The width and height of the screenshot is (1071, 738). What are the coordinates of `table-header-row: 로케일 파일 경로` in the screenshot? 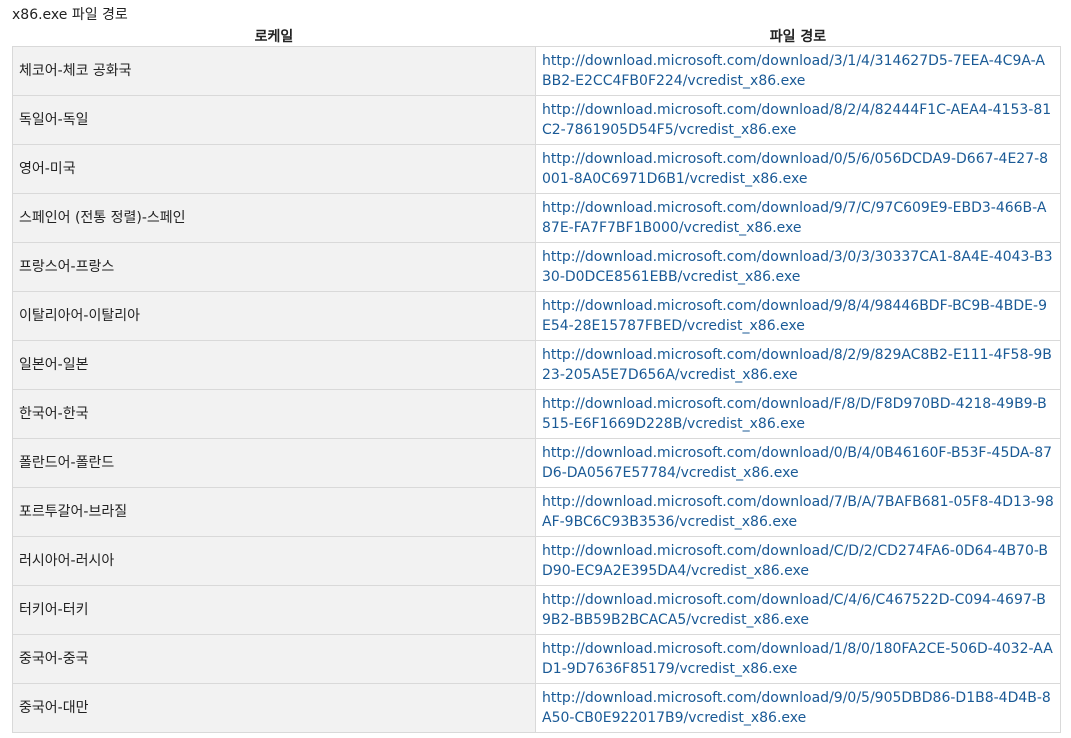 It's located at (537, 36).